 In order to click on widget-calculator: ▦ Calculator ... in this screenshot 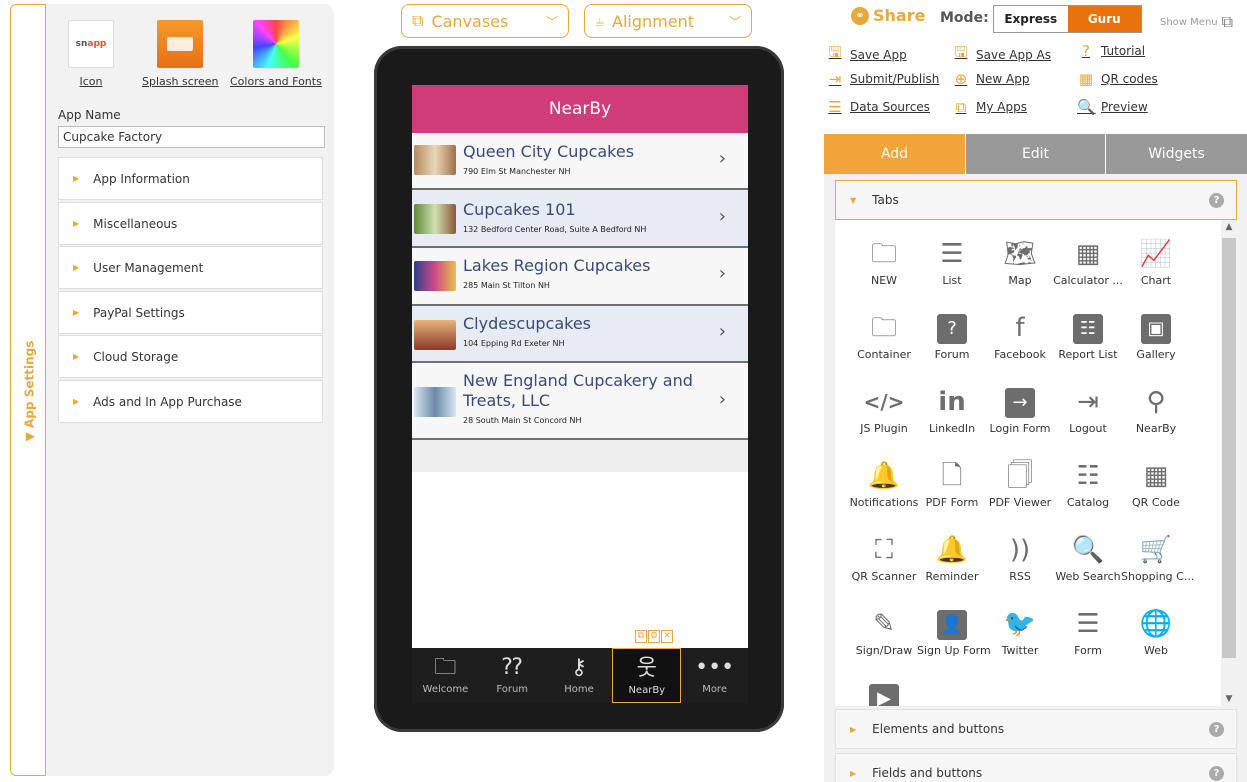, I will do `click(1088, 260)`.